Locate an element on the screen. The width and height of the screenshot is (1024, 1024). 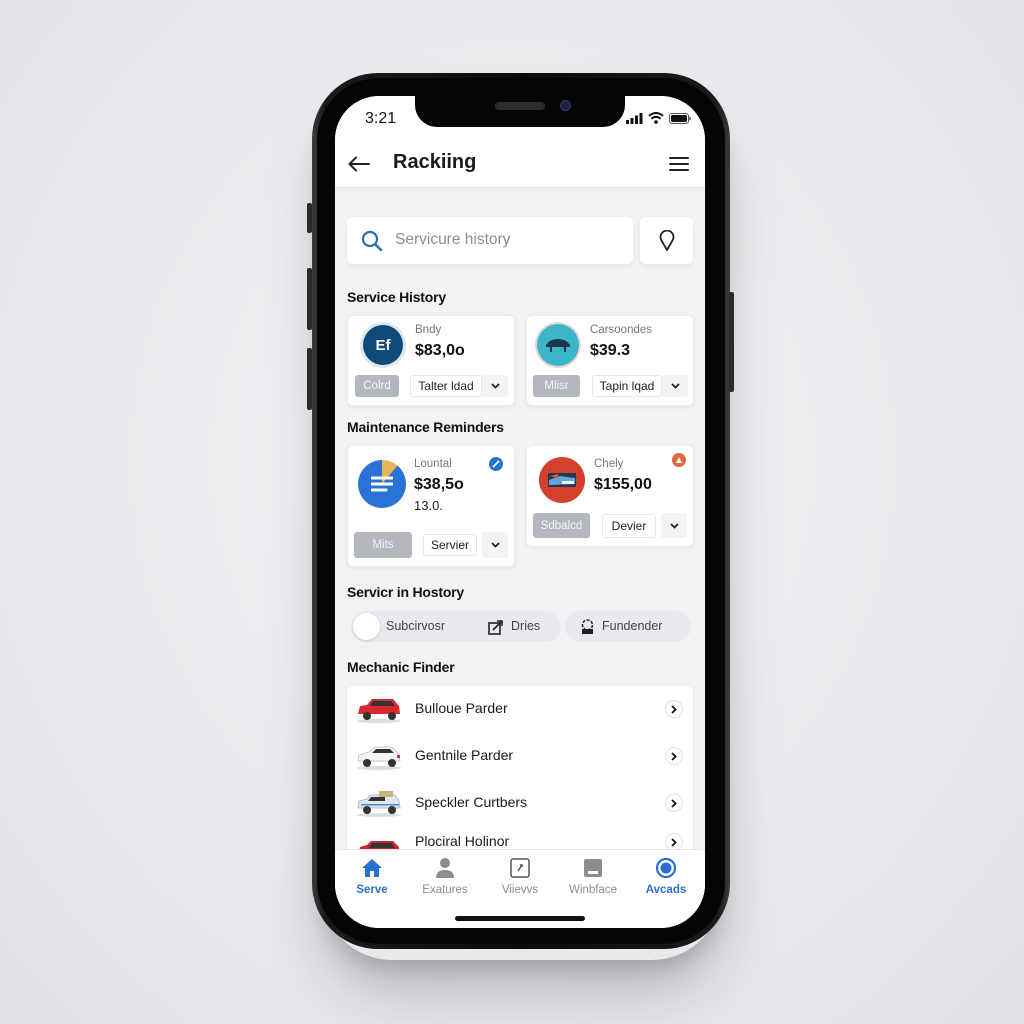
search-icon is located at coordinates (372, 241).